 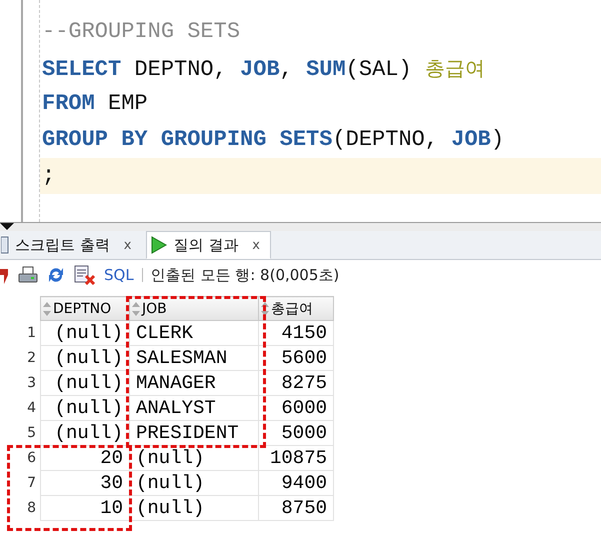 I want to click on table-cell: 10, so click(x=85, y=508).